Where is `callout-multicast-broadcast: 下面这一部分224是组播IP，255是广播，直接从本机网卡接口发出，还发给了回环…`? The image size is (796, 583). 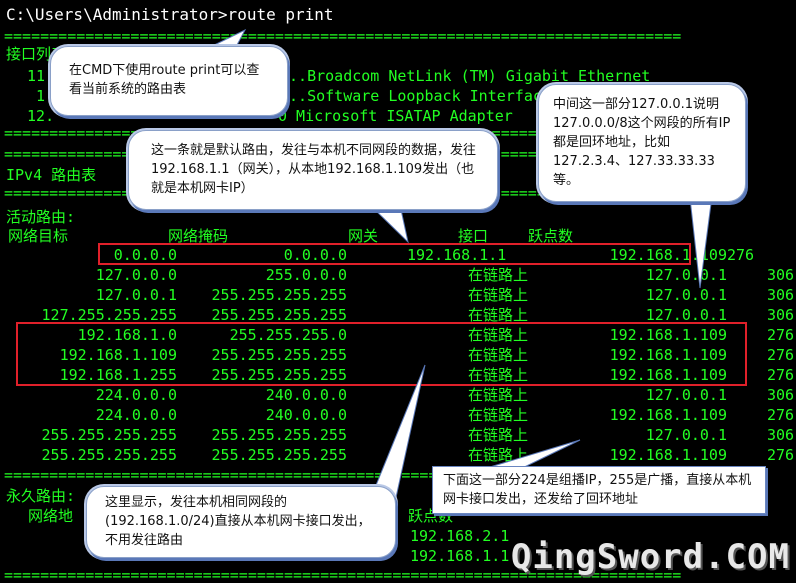
callout-multicast-broadcast: 下面这一部分224是组播IP，255是广播，直接从本机网卡接口发出，还发给了回环… is located at coordinates (599, 490).